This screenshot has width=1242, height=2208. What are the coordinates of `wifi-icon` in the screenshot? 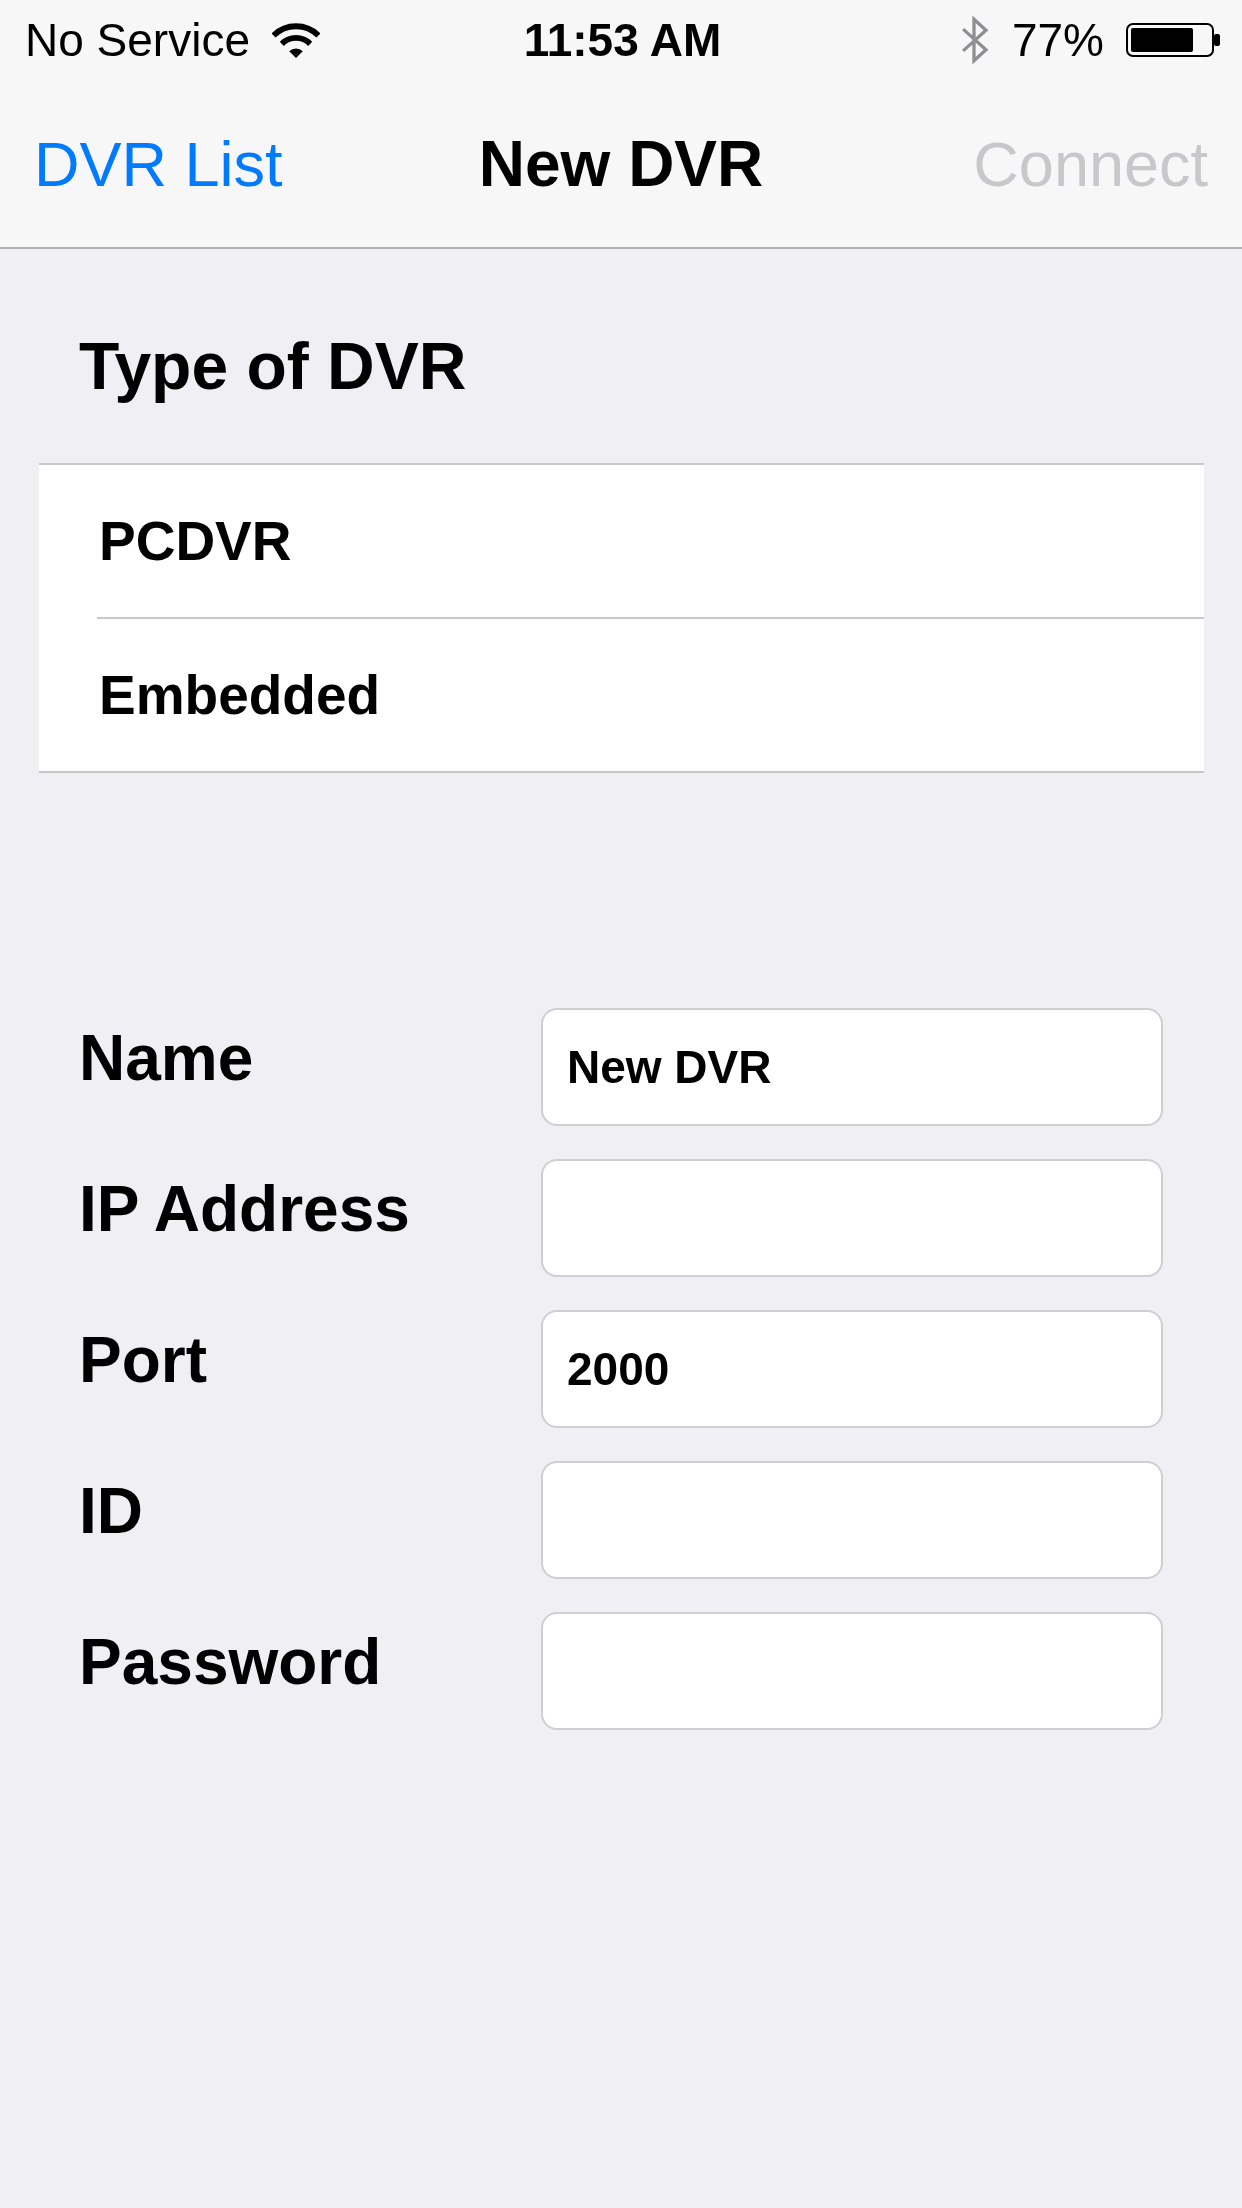 It's located at (295, 40).